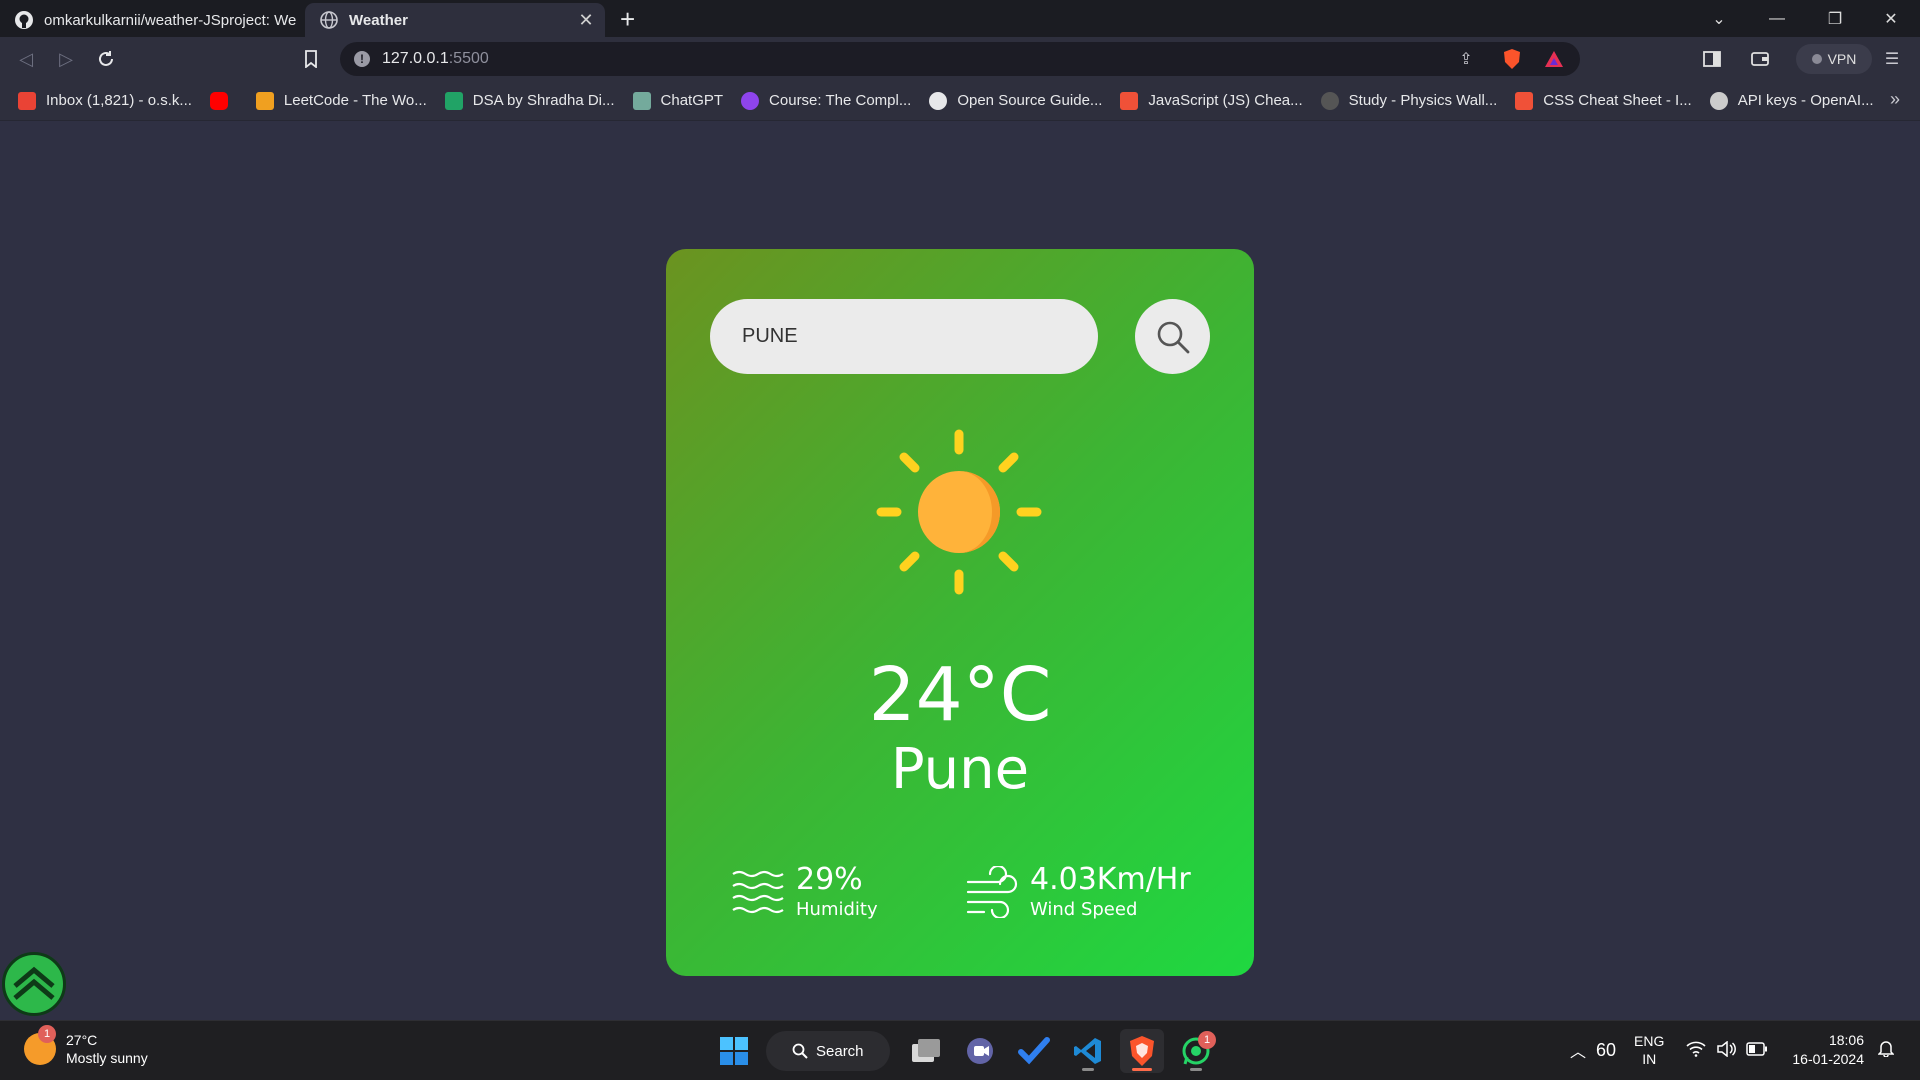 The width and height of the screenshot is (1920, 1080). What do you see at coordinates (1886, 1050) in the screenshot?
I see `notifications-bell-icon` at bounding box center [1886, 1050].